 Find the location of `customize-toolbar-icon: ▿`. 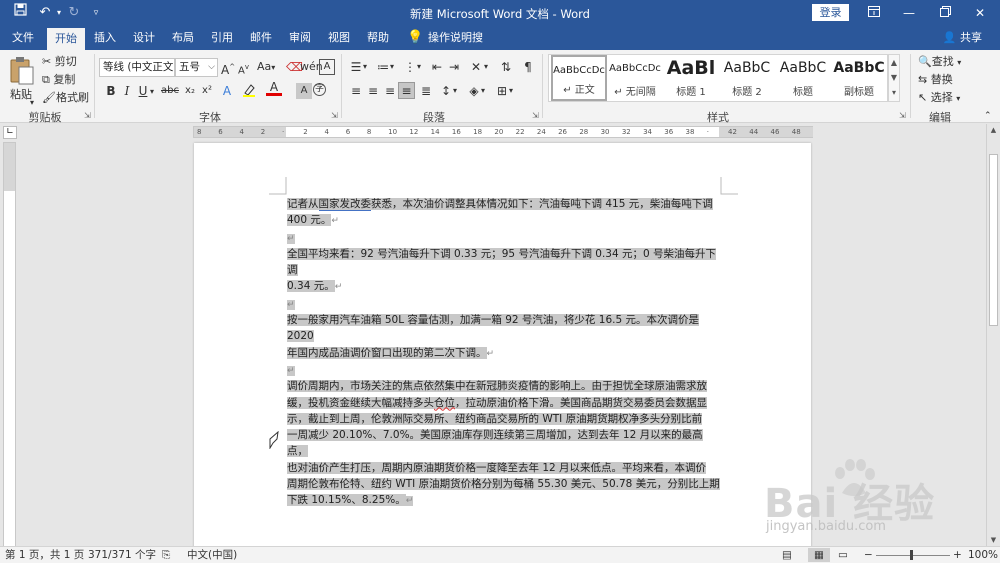

customize-toolbar-icon: ▿ is located at coordinates (96, 13).